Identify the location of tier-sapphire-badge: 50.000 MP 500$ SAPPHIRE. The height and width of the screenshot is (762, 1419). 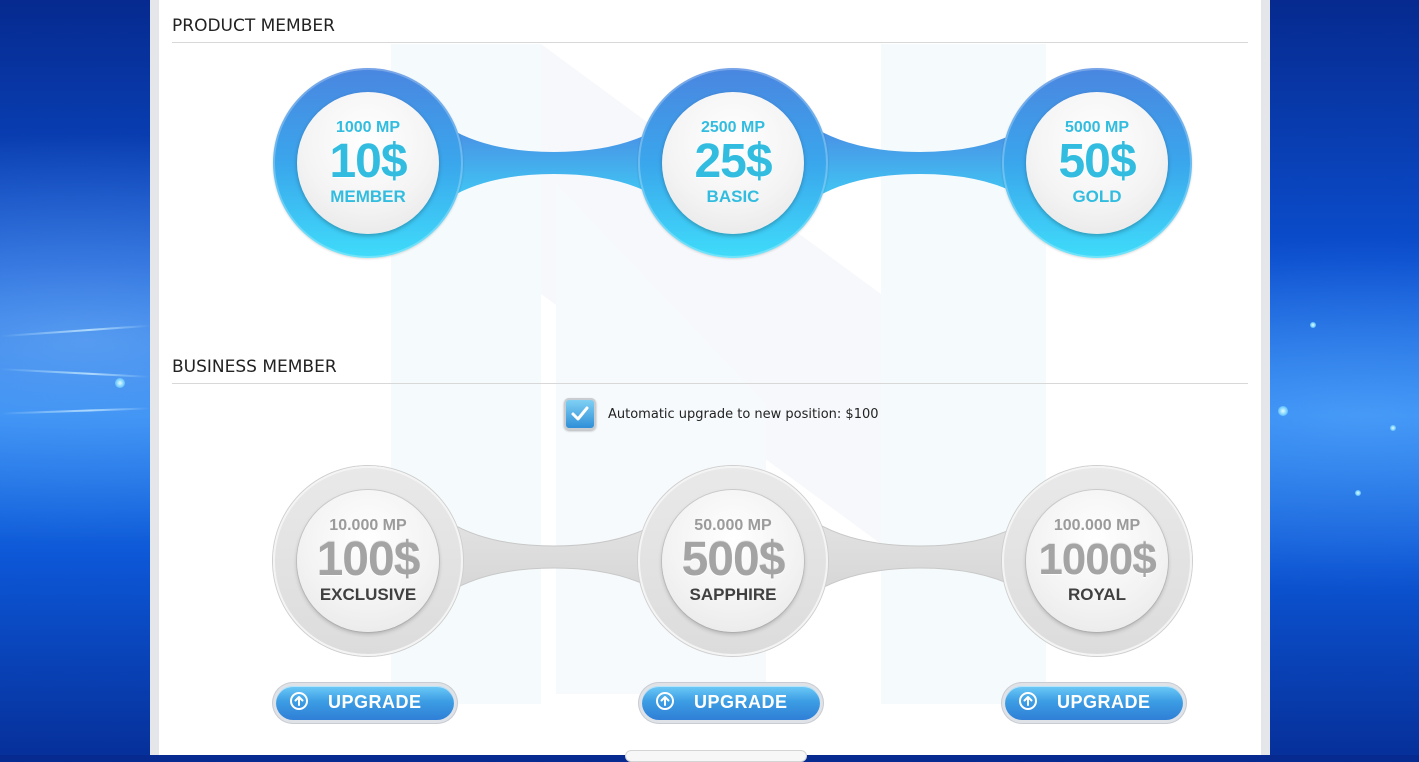
(733, 561).